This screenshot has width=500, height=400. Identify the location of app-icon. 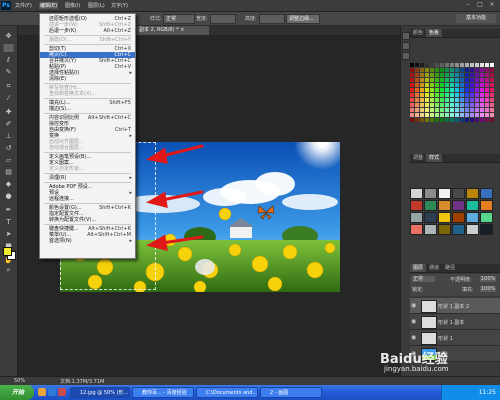
(62, 392).